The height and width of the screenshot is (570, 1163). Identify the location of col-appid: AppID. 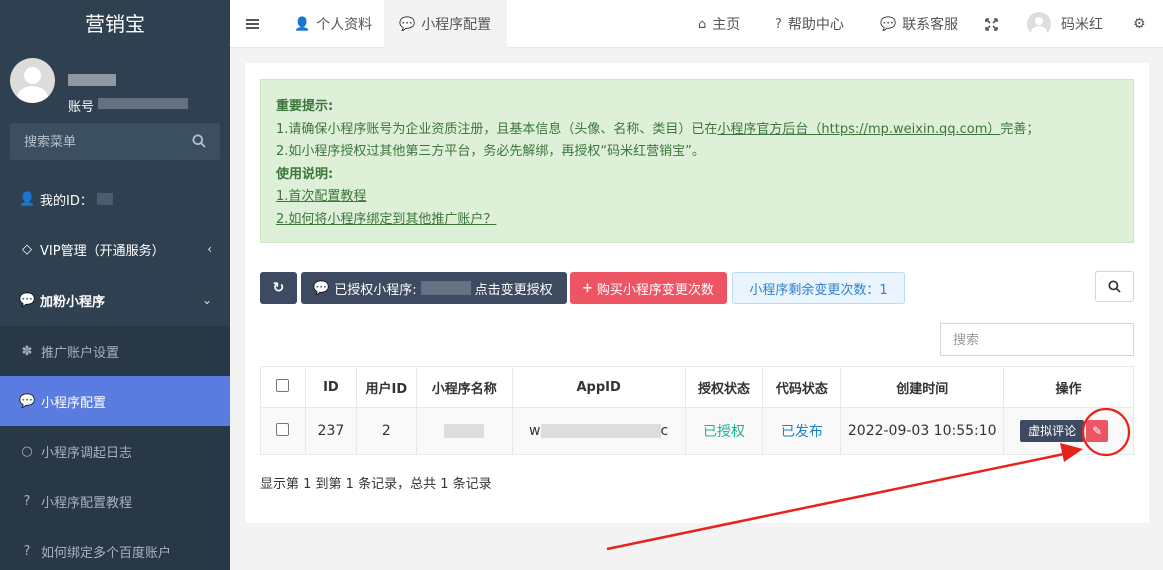
(598, 387).